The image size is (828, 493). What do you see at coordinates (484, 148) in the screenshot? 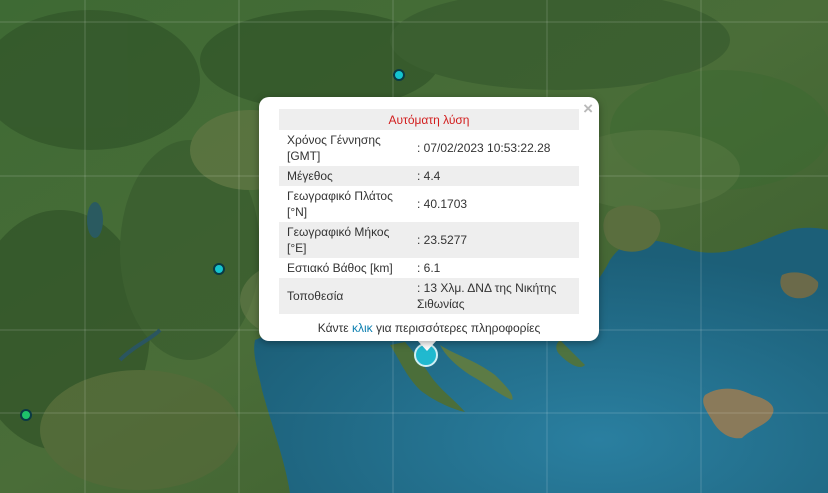
I see `row-value: : 07/02/2023 10:53:22.28` at bounding box center [484, 148].